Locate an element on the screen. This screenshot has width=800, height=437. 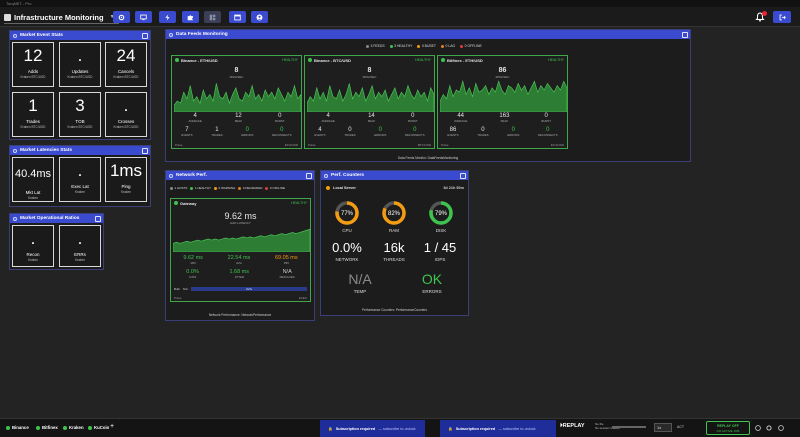
feed-footer: Pulse BTC/USD is located at coordinates (369, 145).